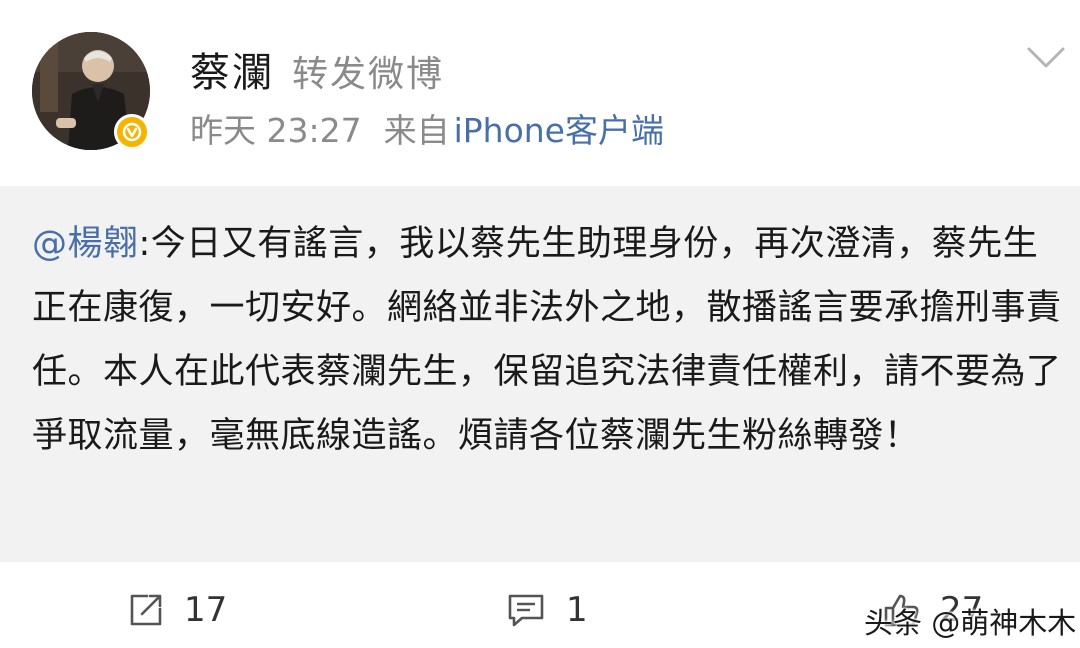  I want to click on comment-icon, so click(526, 610).